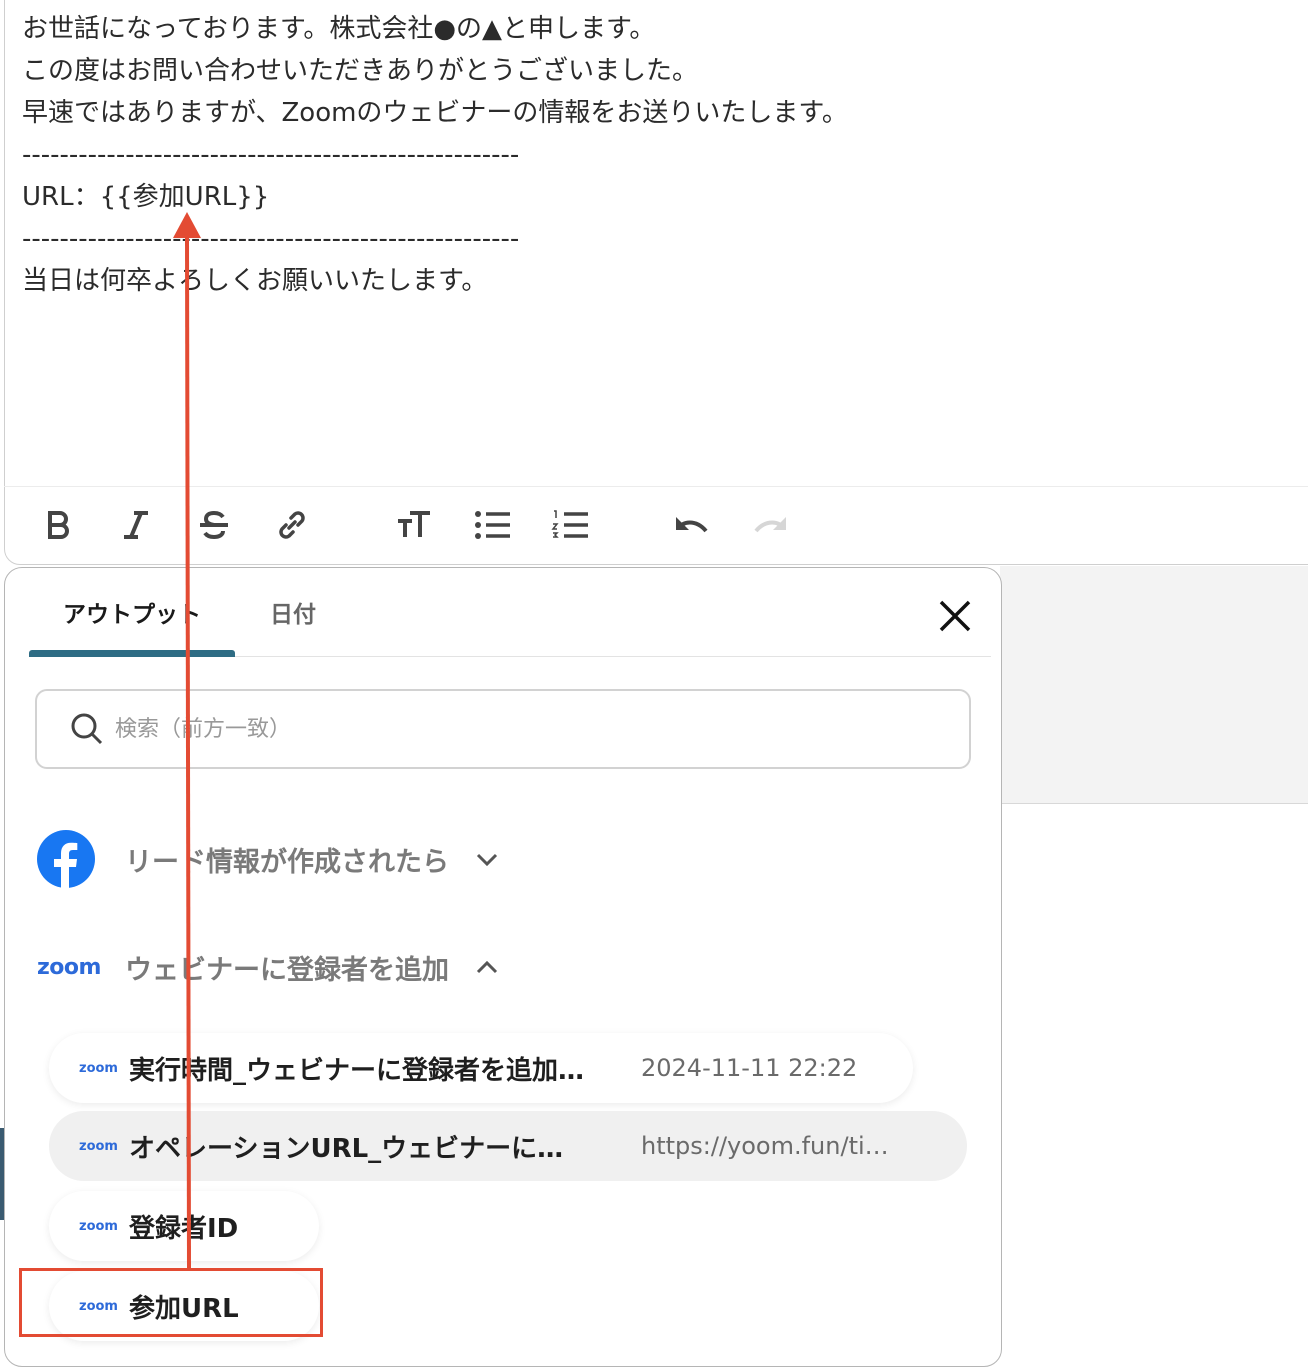  I want to click on link-button, so click(292, 525).